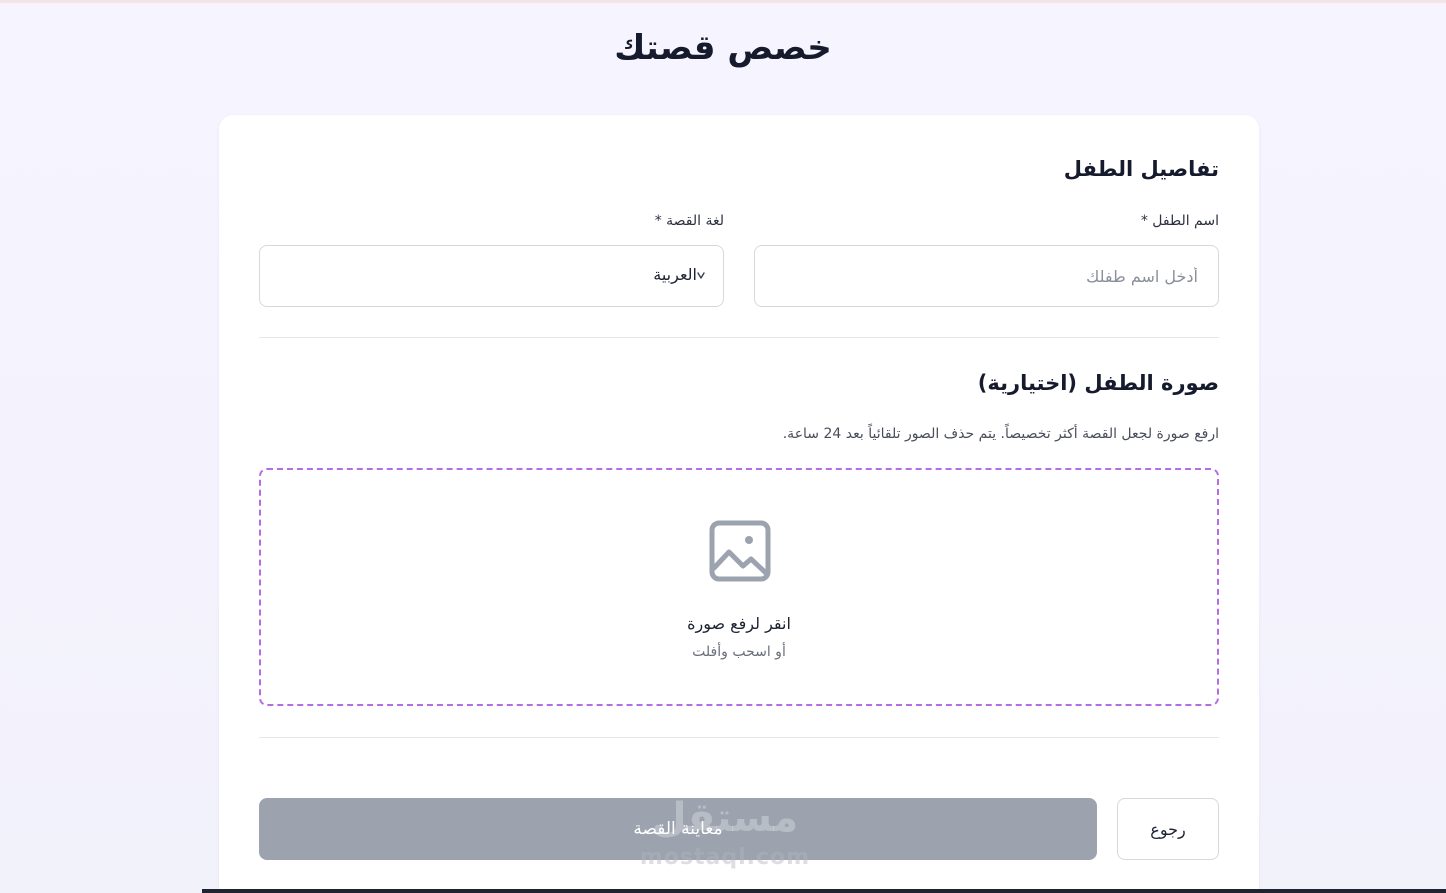  Describe the element at coordinates (1168, 829) in the screenshot. I see `back-button: رجوع` at that location.